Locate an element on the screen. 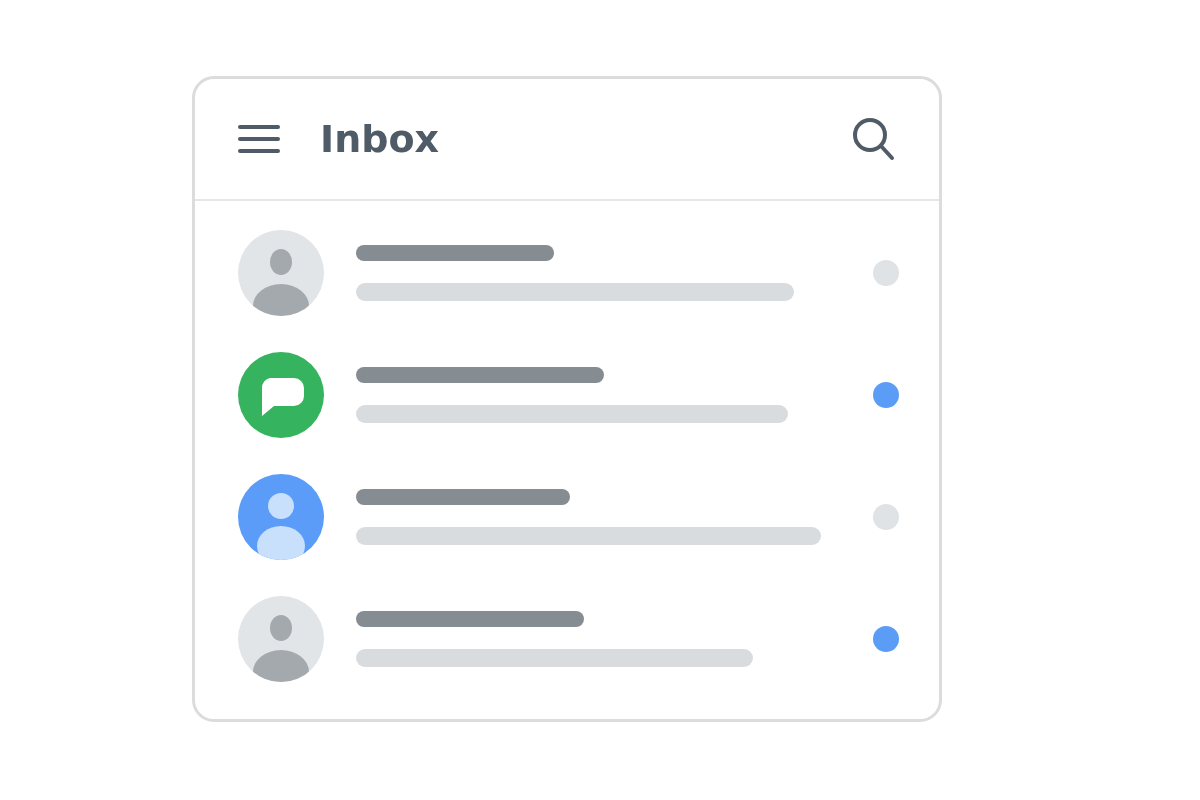 Image resolution: width=1200 pixels, height=800 pixels. menu-icon is located at coordinates (259, 139).